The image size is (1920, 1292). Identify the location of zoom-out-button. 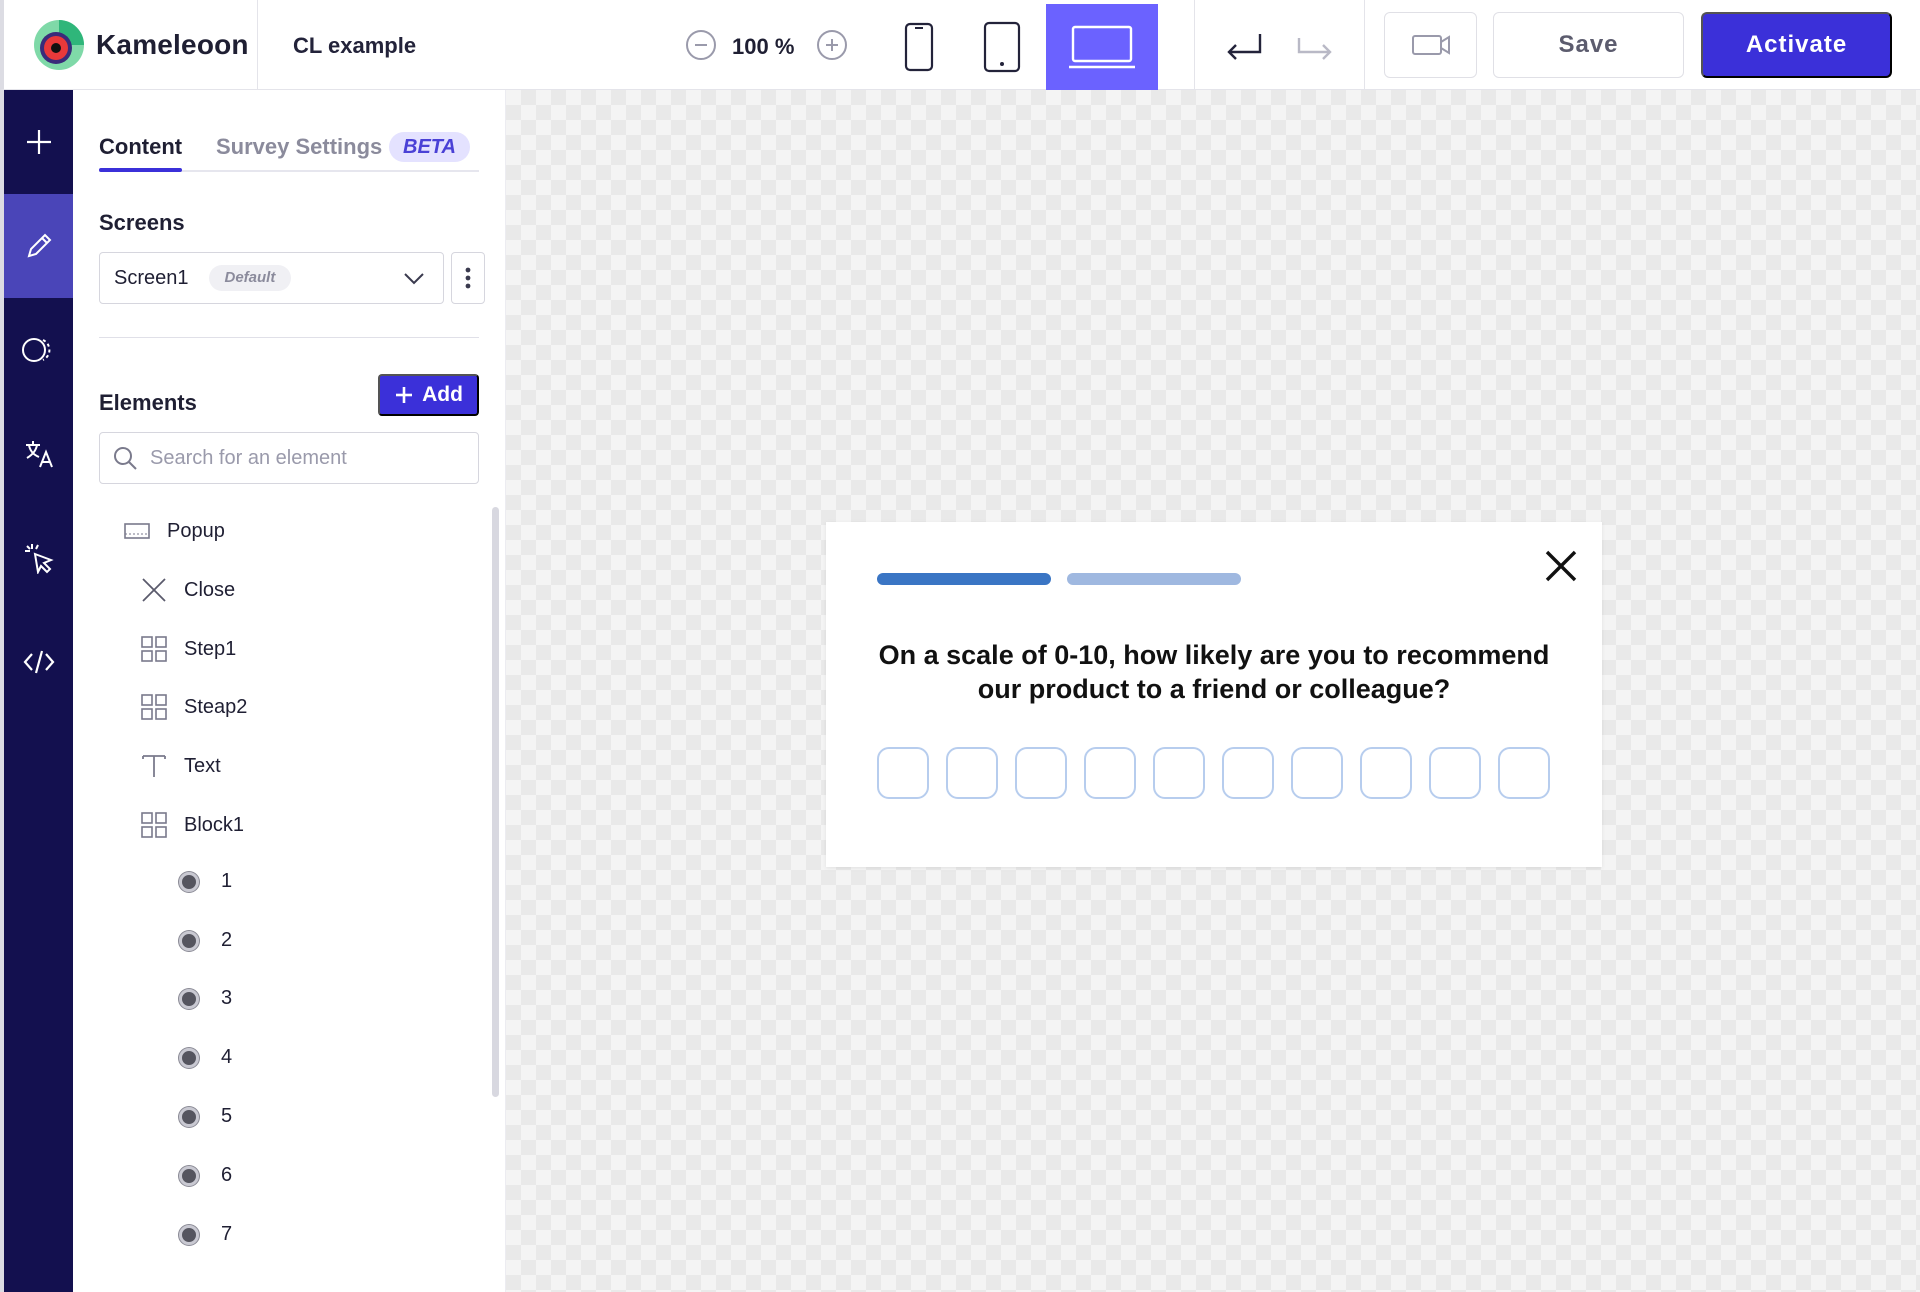
(701, 45).